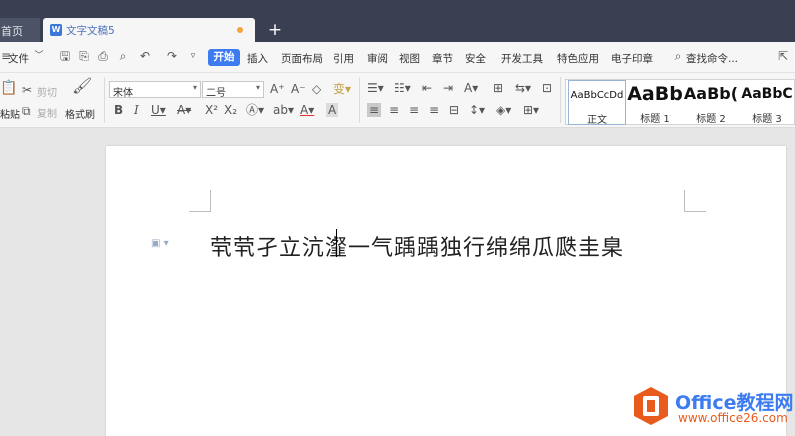 The height and width of the screenshot is (436, 795). What do you see at coordinates (84, 56) in the screenshot?
I see `export-pdf-icon: ⎘` at bounding box center [84, 56].